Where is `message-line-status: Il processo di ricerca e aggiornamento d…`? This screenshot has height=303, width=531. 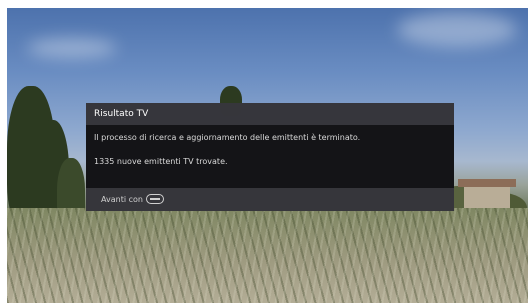 message-line-status: Il processo di ricerca e aggiornamento d… is located at coordinates (227, 137).